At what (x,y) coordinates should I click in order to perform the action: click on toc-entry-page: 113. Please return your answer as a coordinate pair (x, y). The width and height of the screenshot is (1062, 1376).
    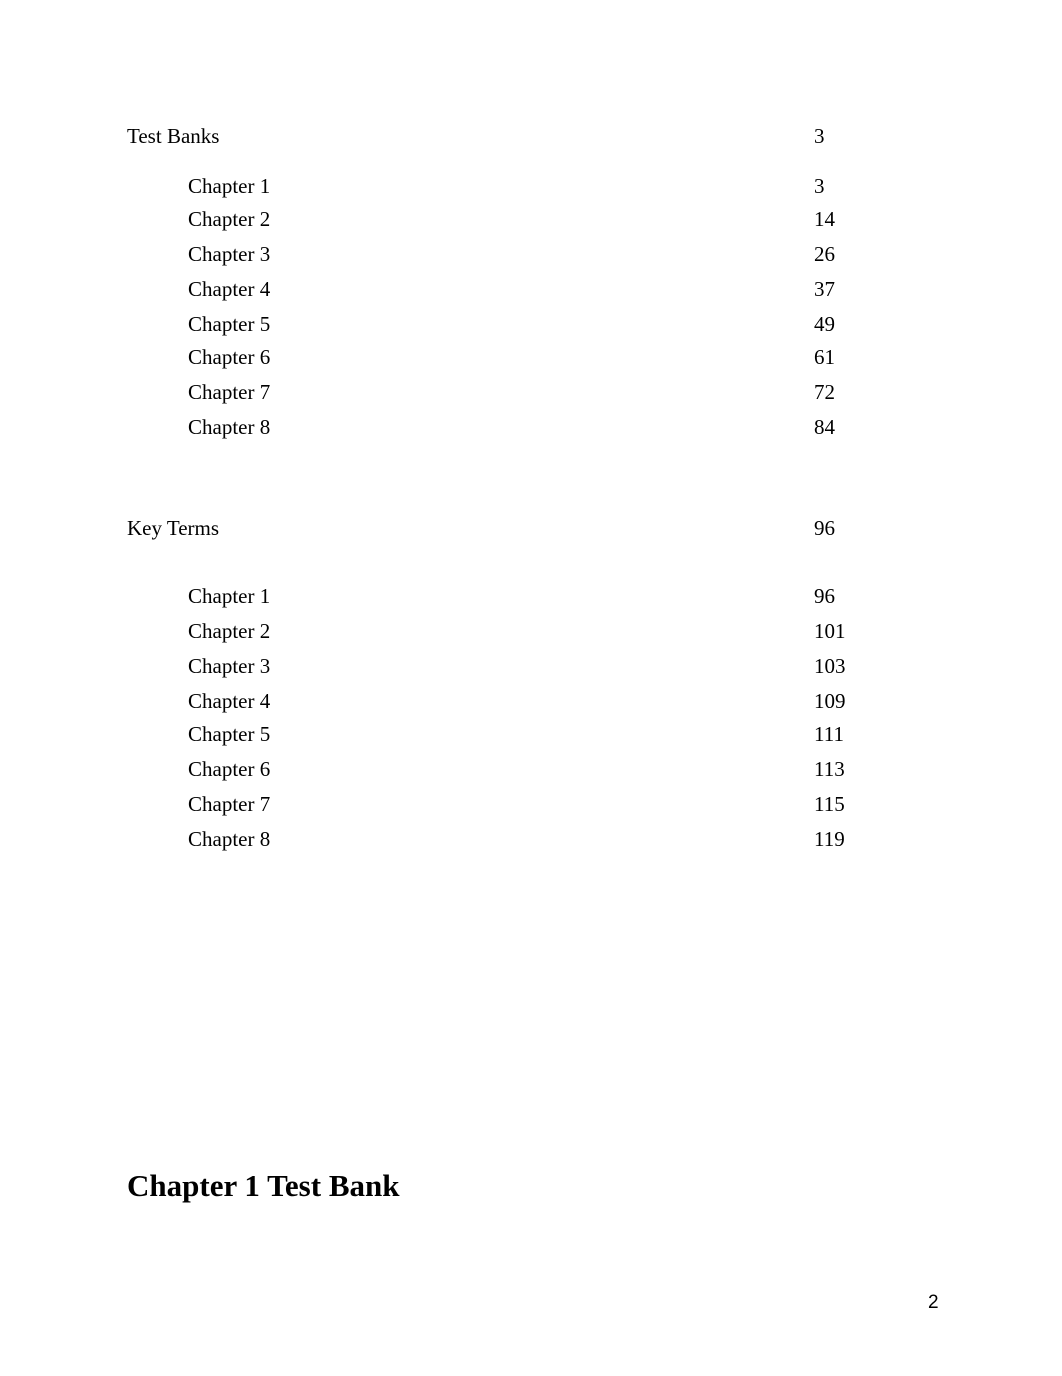
    Looking at the image, I should click on (829, 769).